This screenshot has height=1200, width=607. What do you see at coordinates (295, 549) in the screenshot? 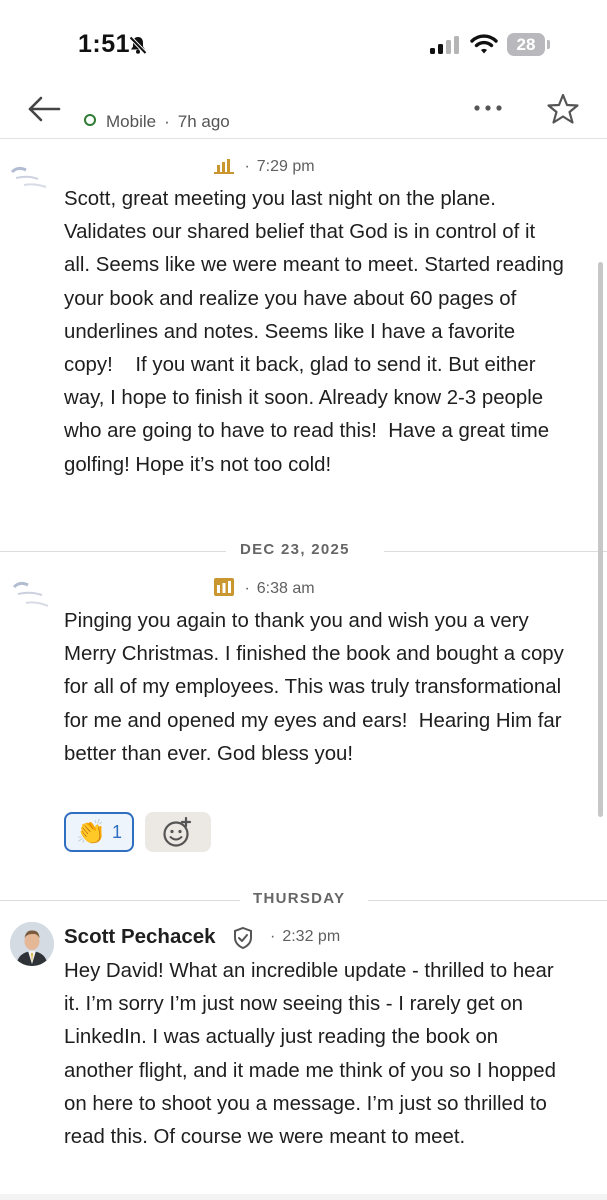
I see `date-separator-label: DEC 23, 2025` at bounding box center [295, 549].